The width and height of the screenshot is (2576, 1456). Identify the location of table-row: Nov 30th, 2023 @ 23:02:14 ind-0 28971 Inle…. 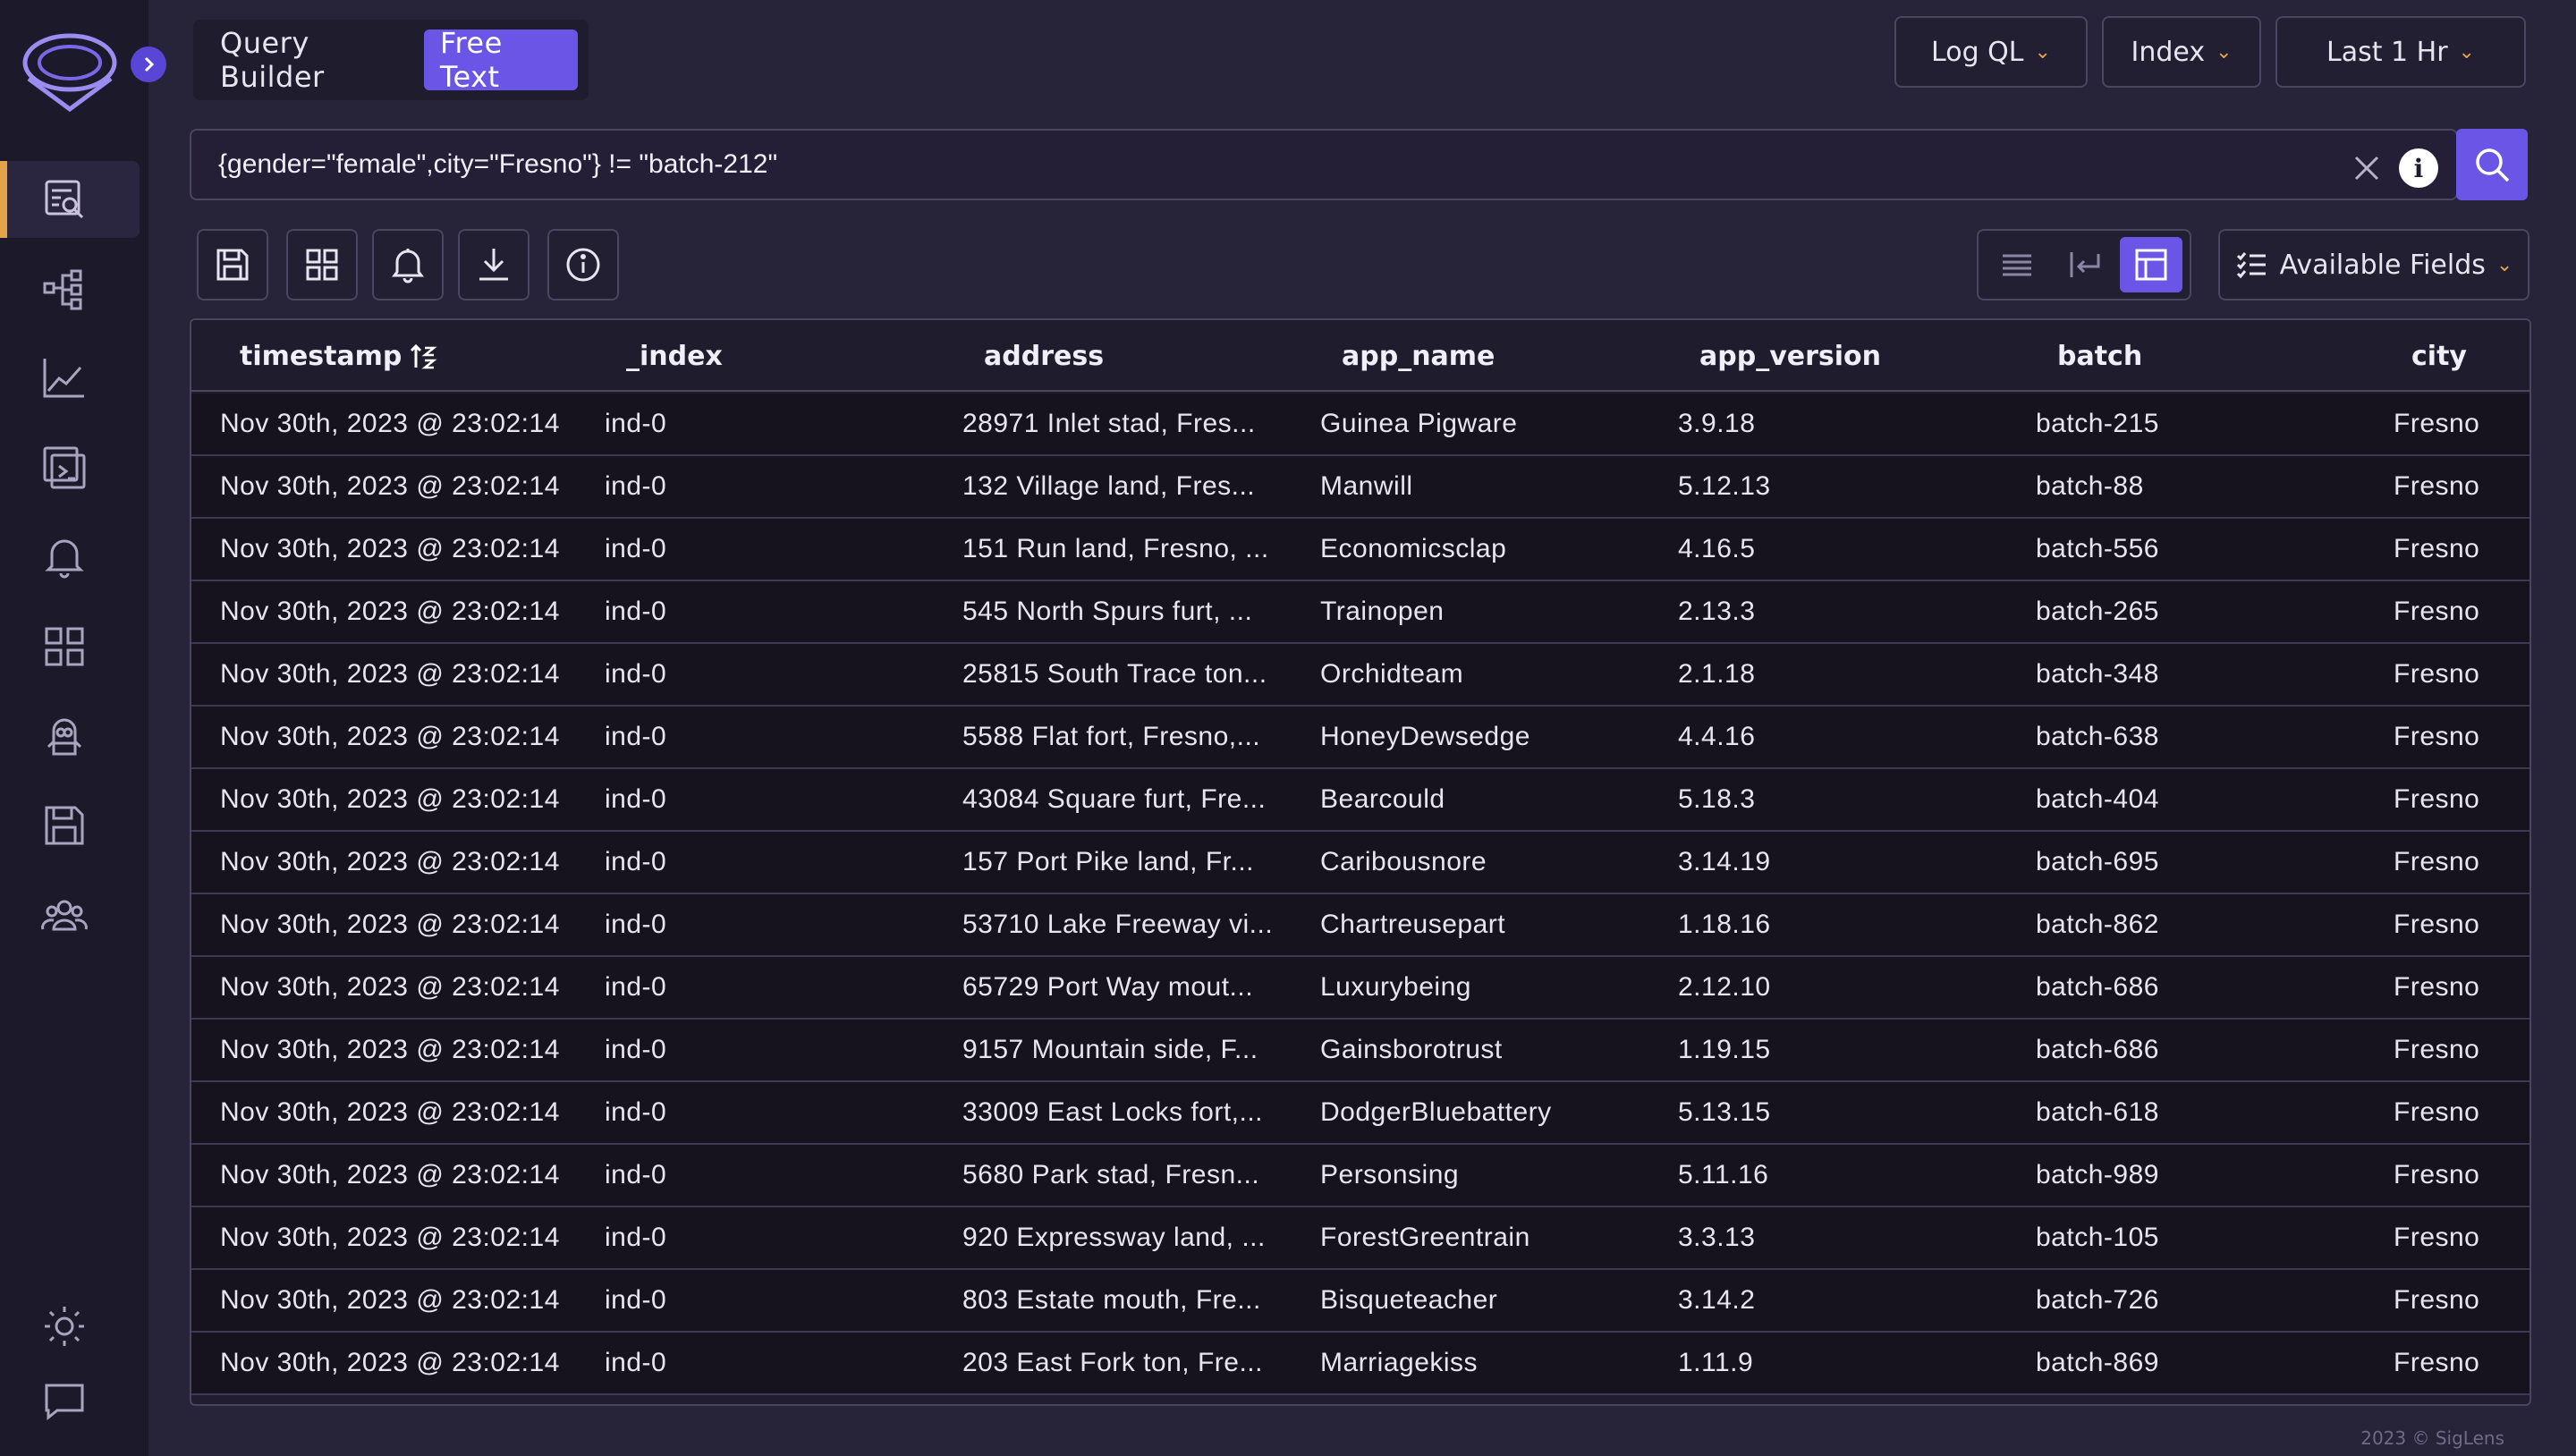
(1360, 425).